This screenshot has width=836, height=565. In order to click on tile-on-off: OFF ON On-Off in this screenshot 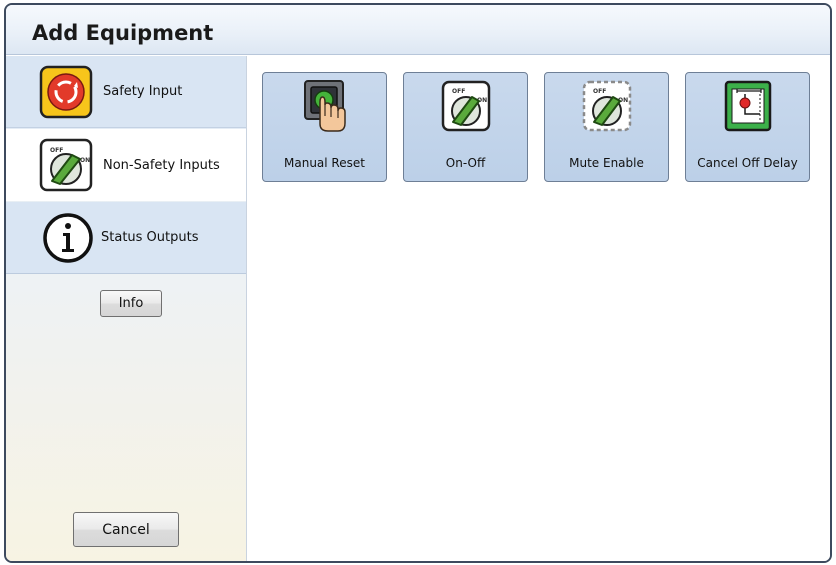, I will do `click(465, 127)`.